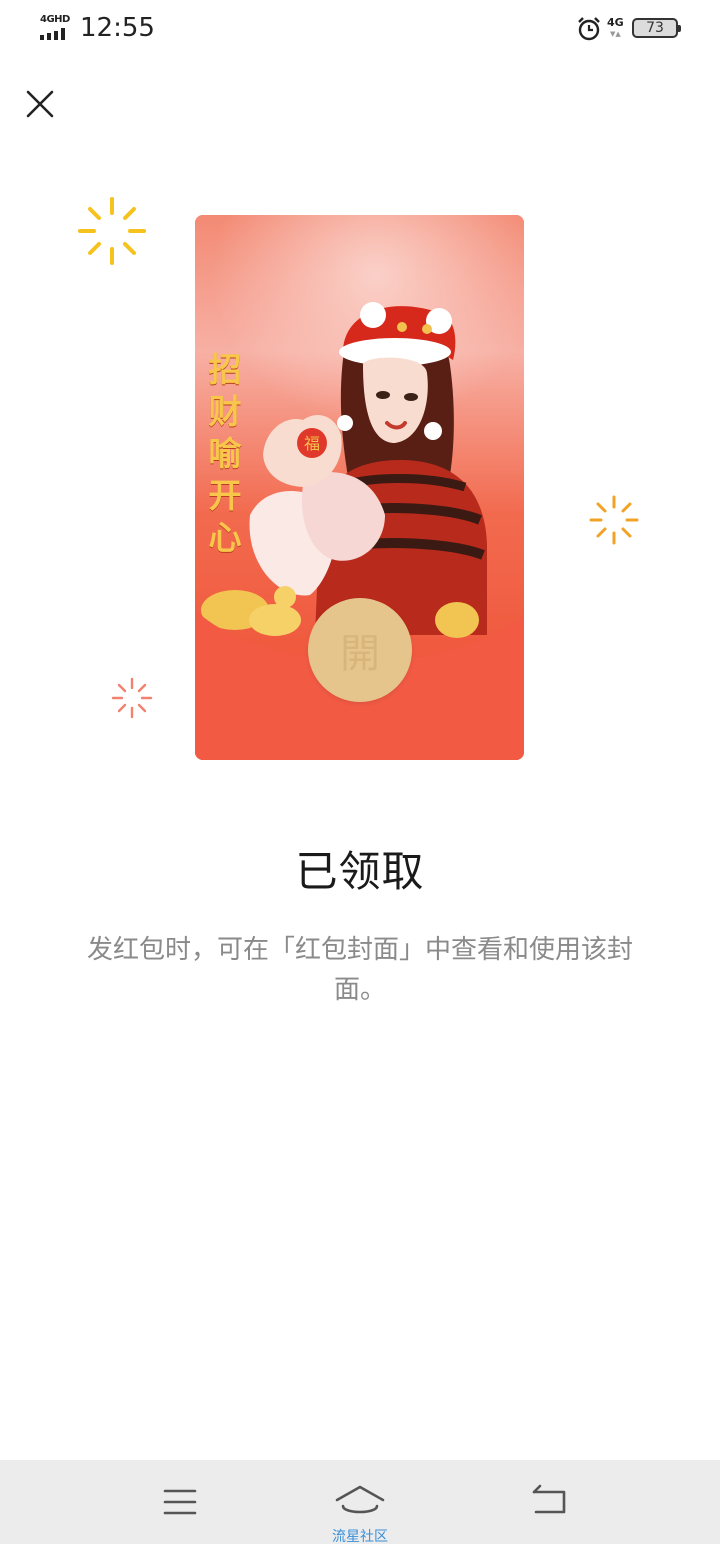 This screenshot has width=720, height=1544. I want to click on alarm-icon, so click(589, 29).